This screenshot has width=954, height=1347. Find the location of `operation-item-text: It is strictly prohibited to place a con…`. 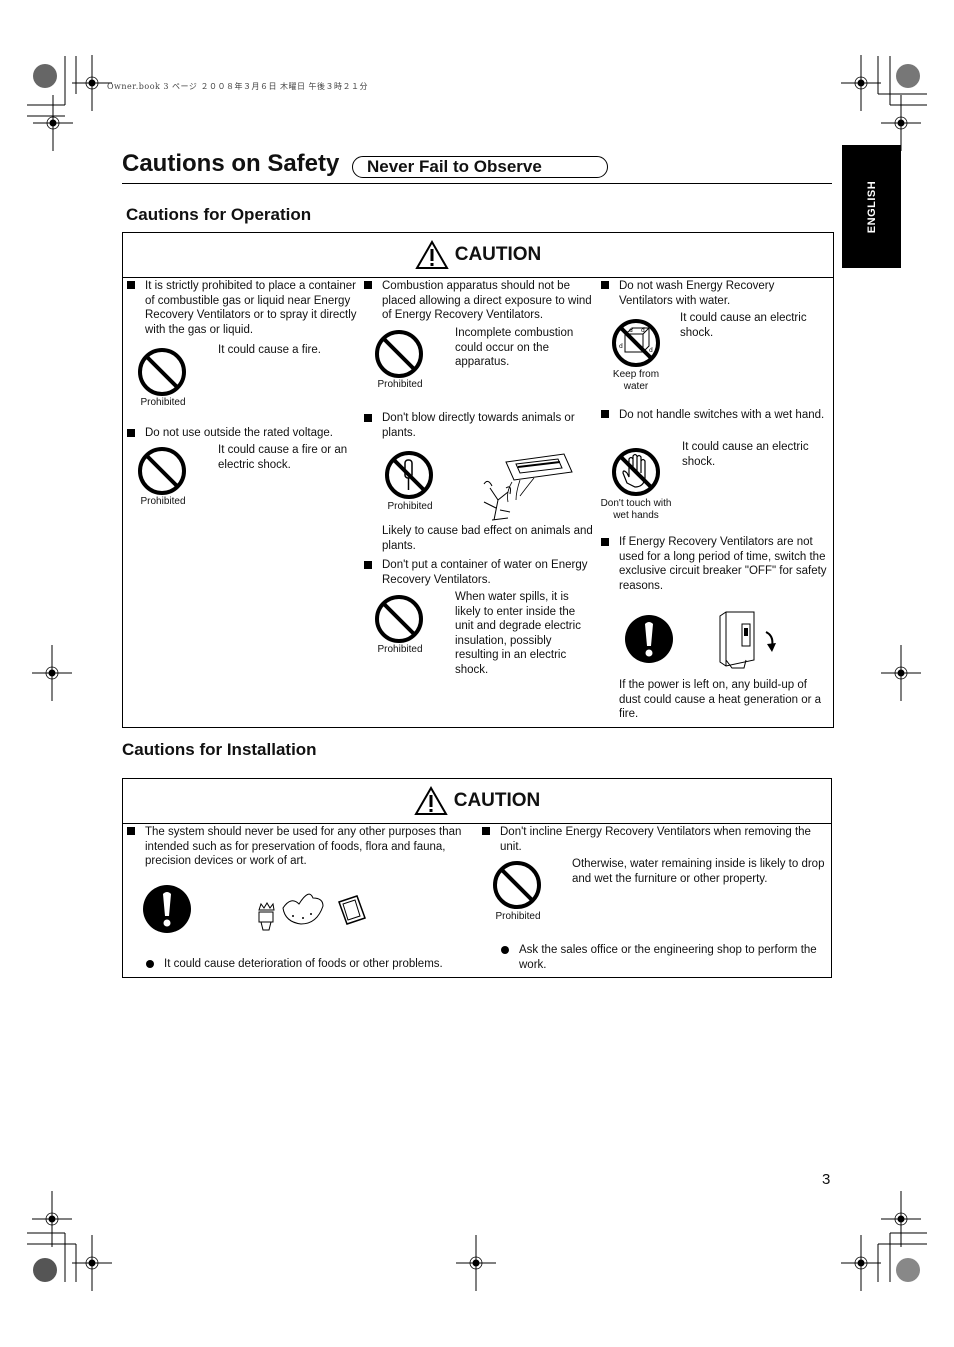

operation-item-text: It is strictly prohibited to place a con… is located at coordinates (251, 308).